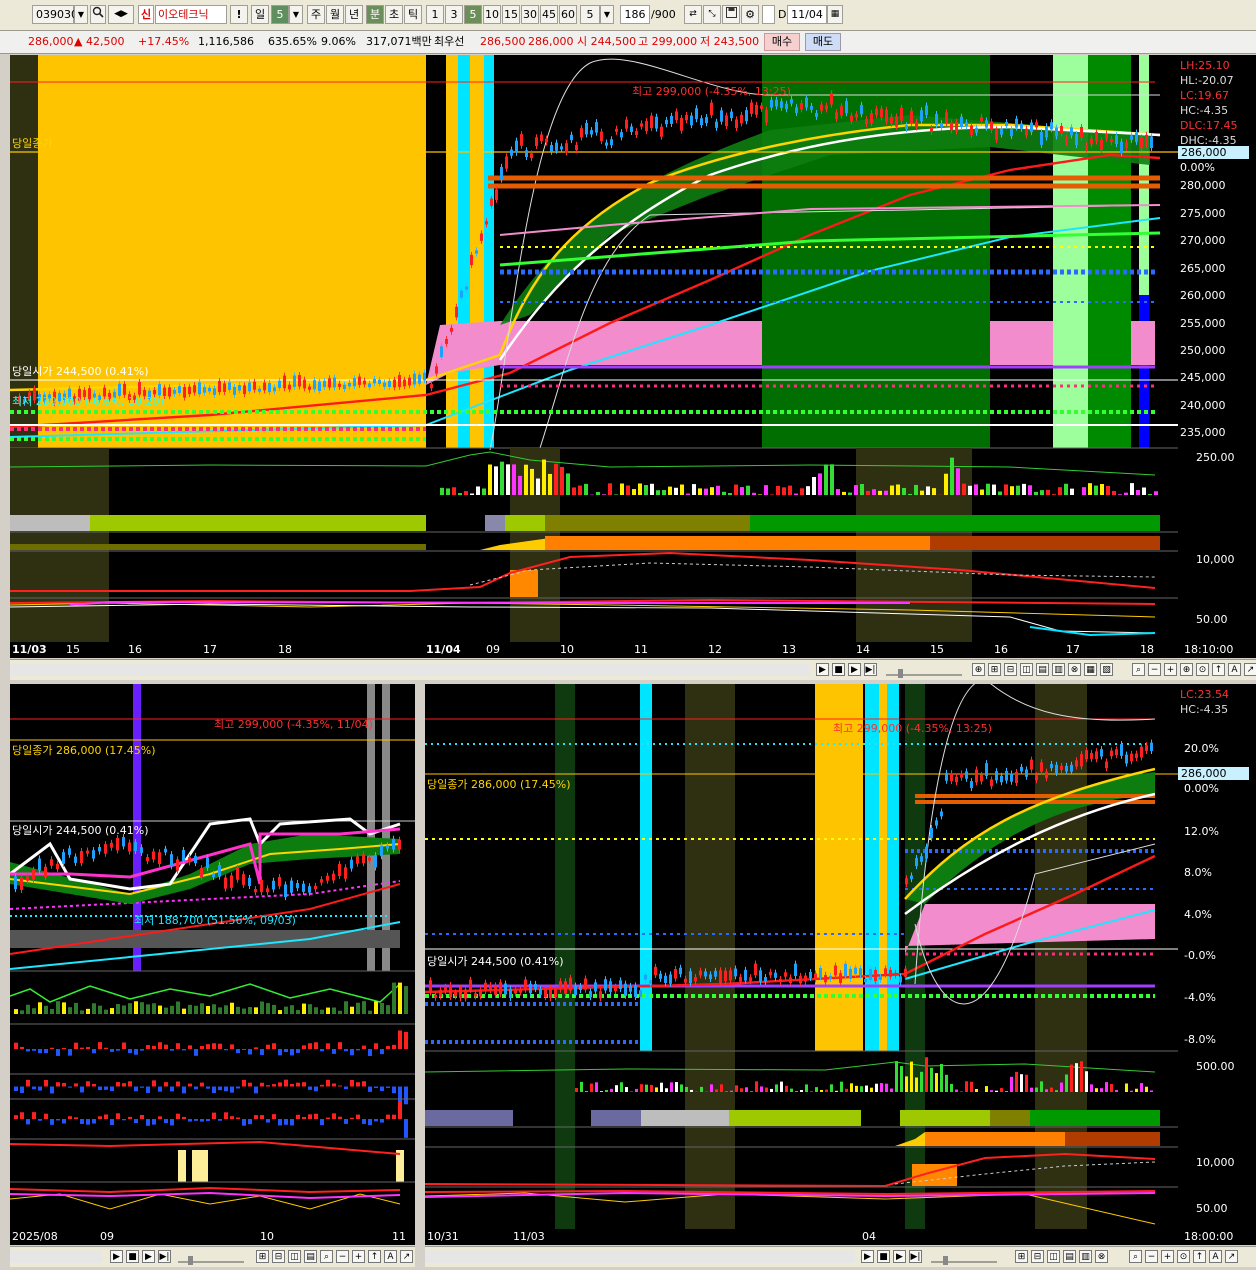  I want to click on volume-bar, so click(508, 479).